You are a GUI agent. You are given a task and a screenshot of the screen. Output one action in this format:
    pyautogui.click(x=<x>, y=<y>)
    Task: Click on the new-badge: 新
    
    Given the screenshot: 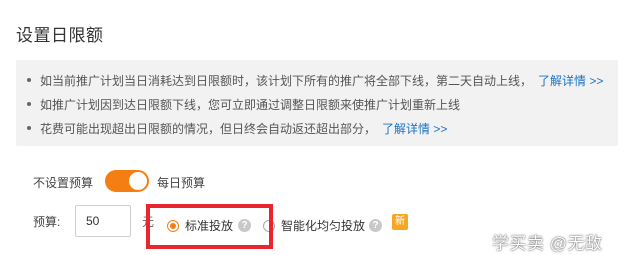 What is the action you would take?
    pyautogui.click(x=400, y=222)
    